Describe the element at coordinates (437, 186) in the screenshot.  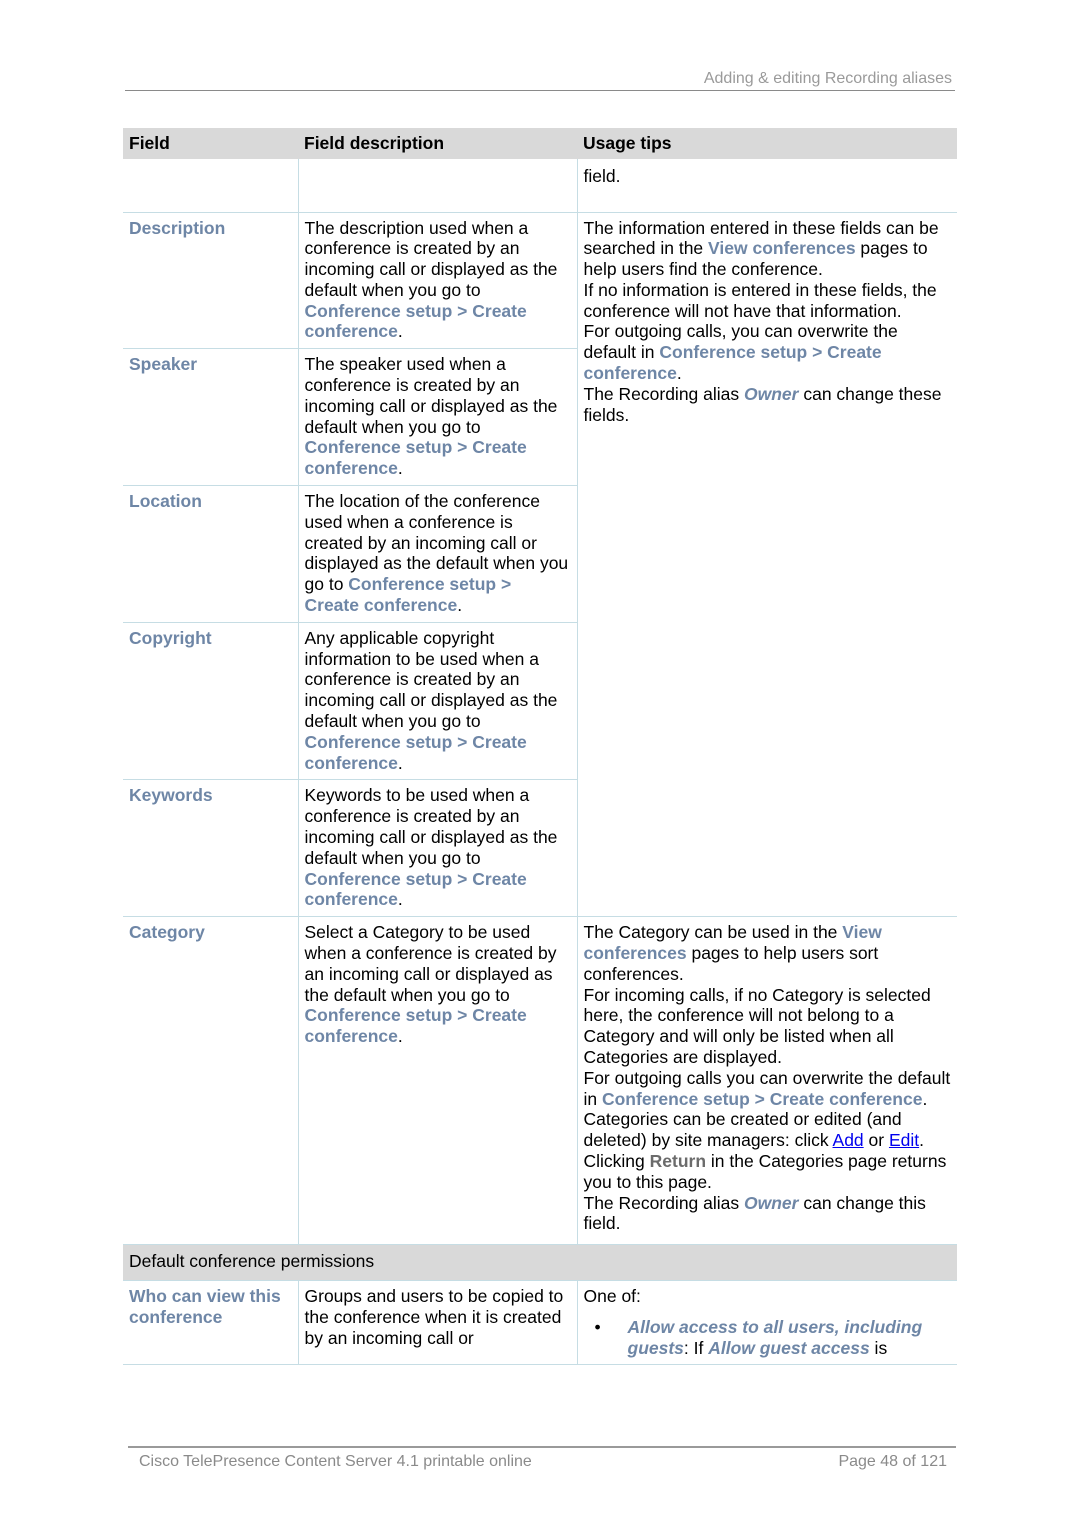
I see `description-cell` at that location.